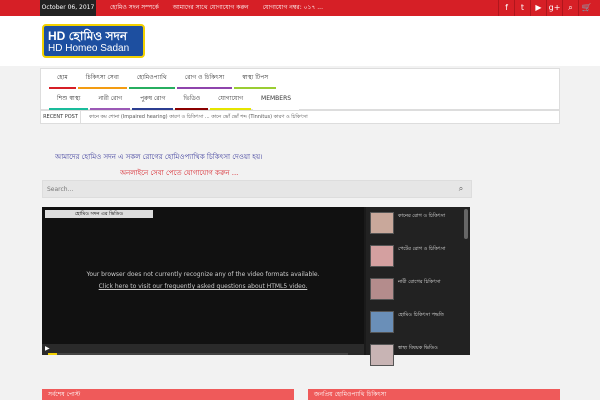  I want to click on video-title: হোমিও সদন এর ভিডিও, so click(99, 214).